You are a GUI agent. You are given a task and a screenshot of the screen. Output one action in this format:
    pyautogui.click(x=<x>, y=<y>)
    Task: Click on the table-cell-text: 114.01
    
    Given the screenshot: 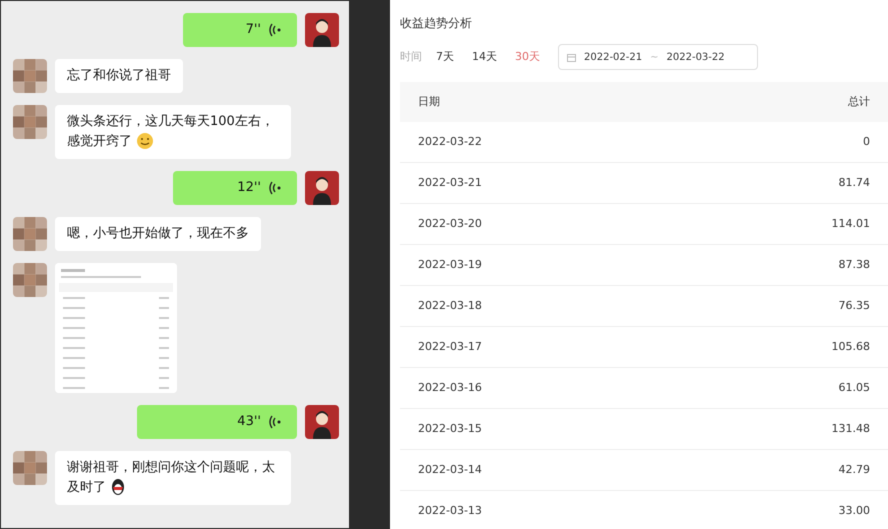 What is the action you would take?
    pyautogui.click(x=851, y=224)
    